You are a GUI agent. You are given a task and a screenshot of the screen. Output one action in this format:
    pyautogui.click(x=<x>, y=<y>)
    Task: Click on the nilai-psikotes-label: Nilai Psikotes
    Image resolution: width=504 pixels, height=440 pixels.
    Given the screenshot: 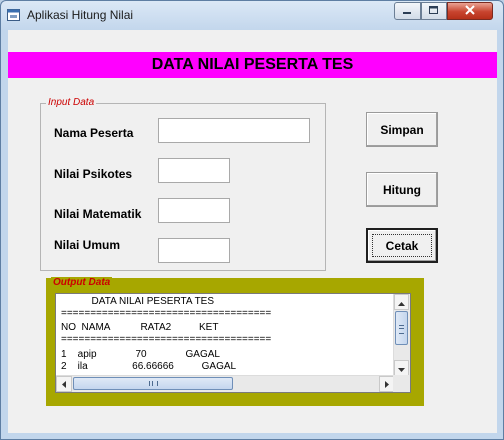 What is the action you would take?
    pyautogui.click(x=93, y=174)
    